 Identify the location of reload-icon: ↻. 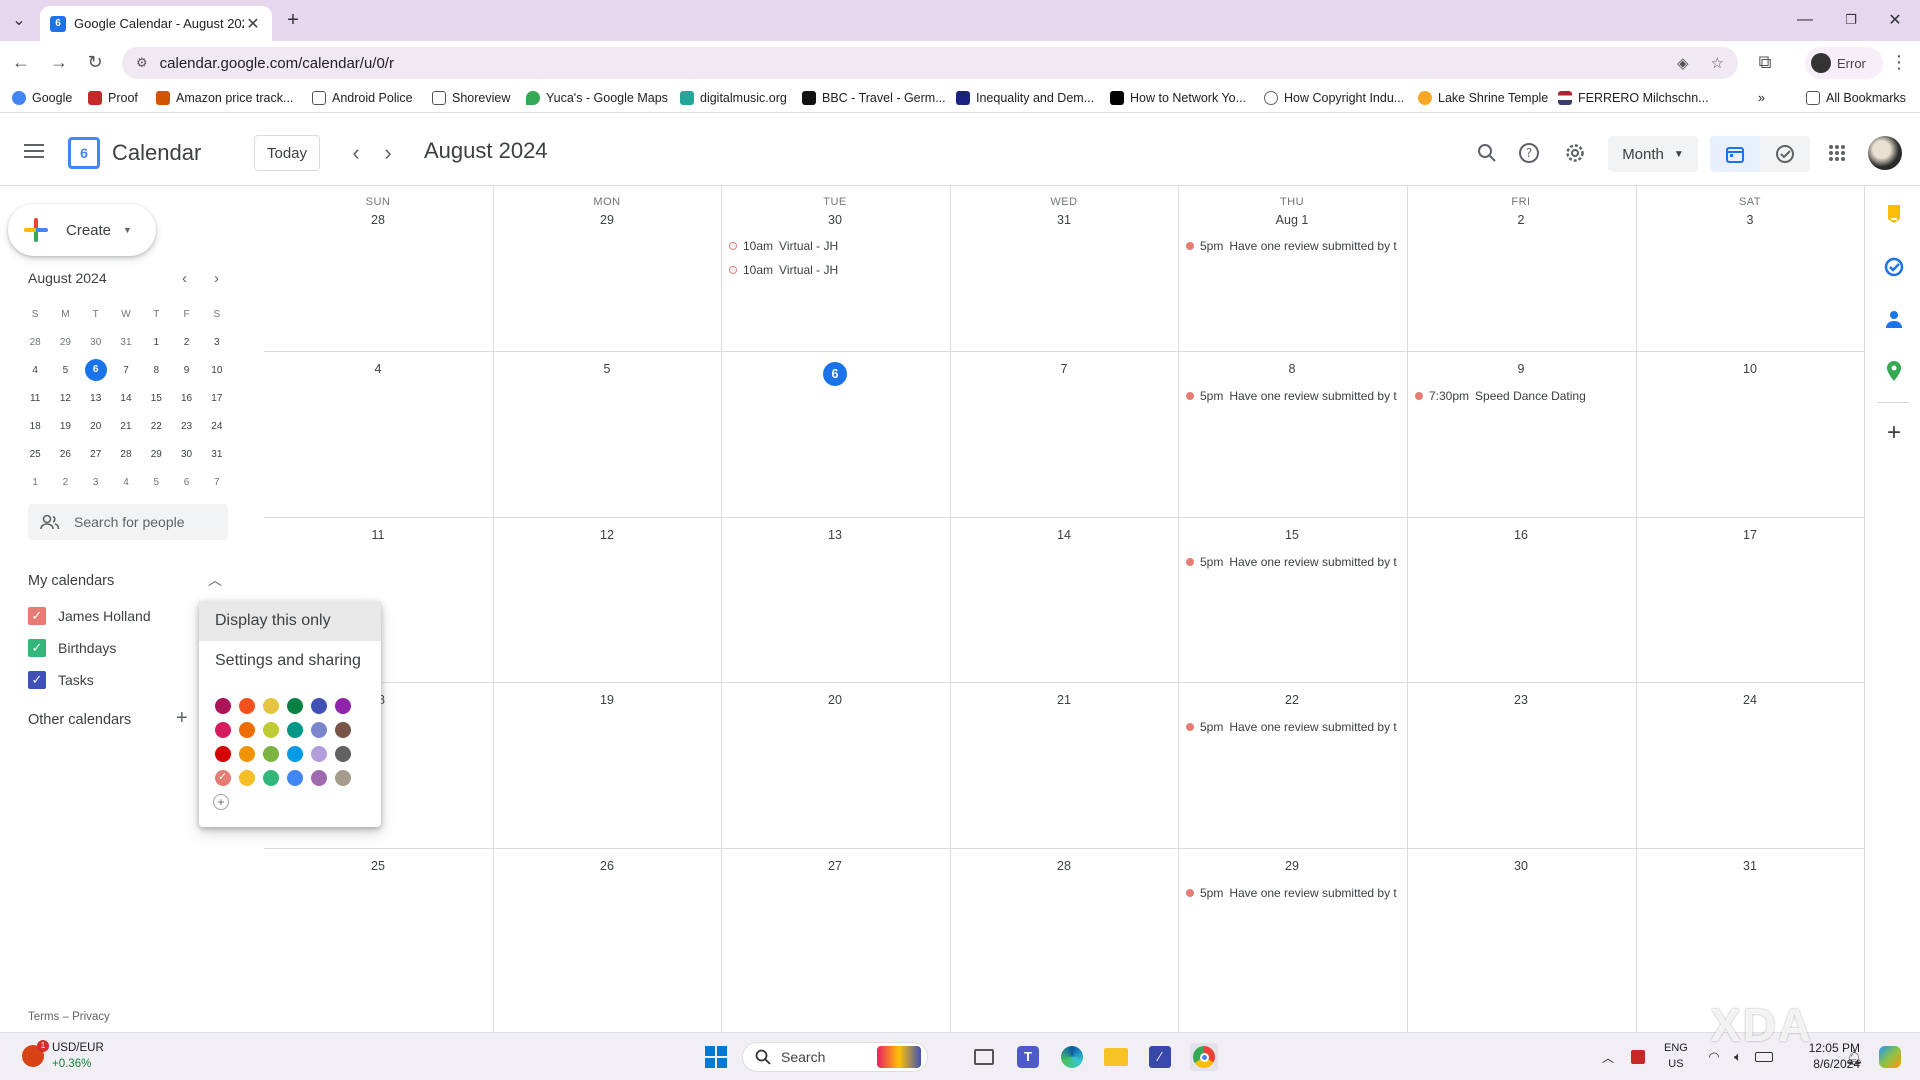
(95, 62).